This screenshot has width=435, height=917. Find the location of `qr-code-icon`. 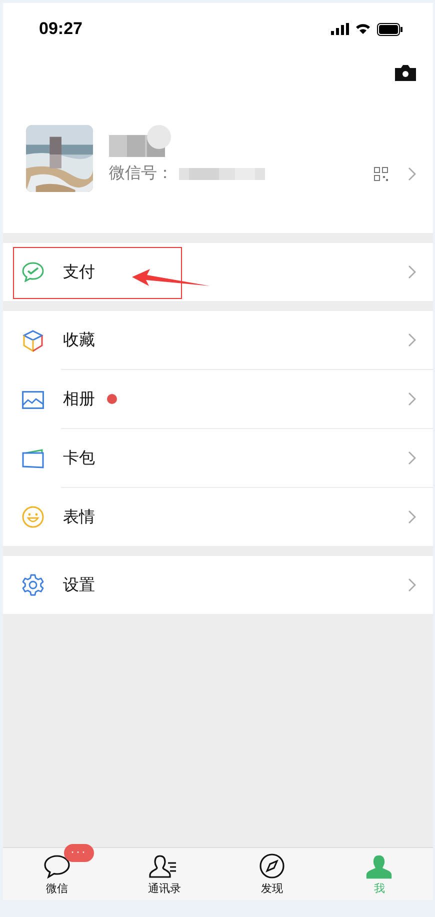

qr-code-icon is located at coordinates (381, 173).